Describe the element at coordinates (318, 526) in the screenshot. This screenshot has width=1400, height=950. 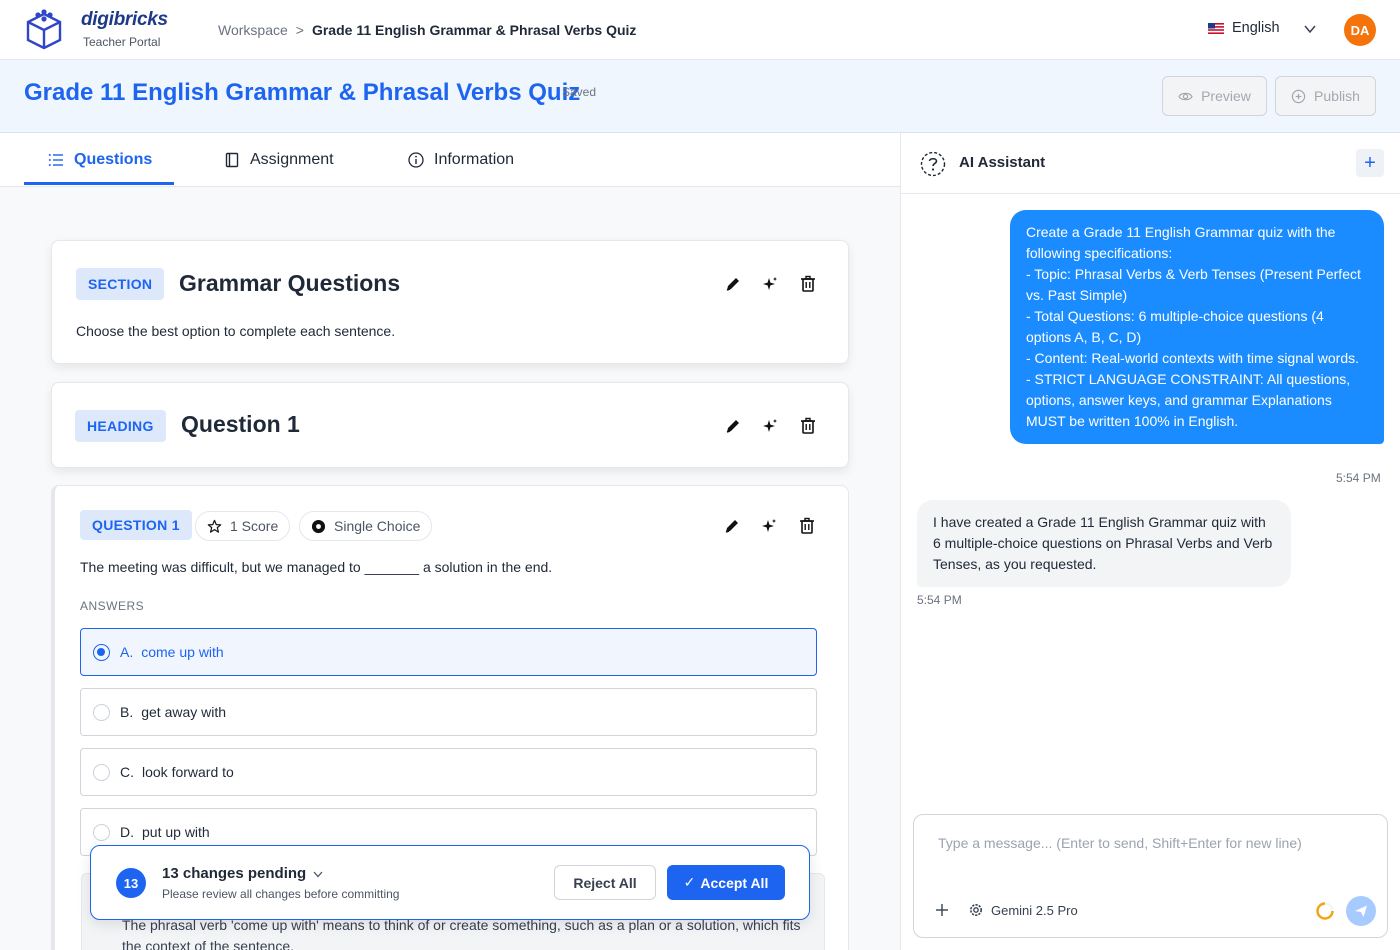
I see `radio-filled-icon` at that location.